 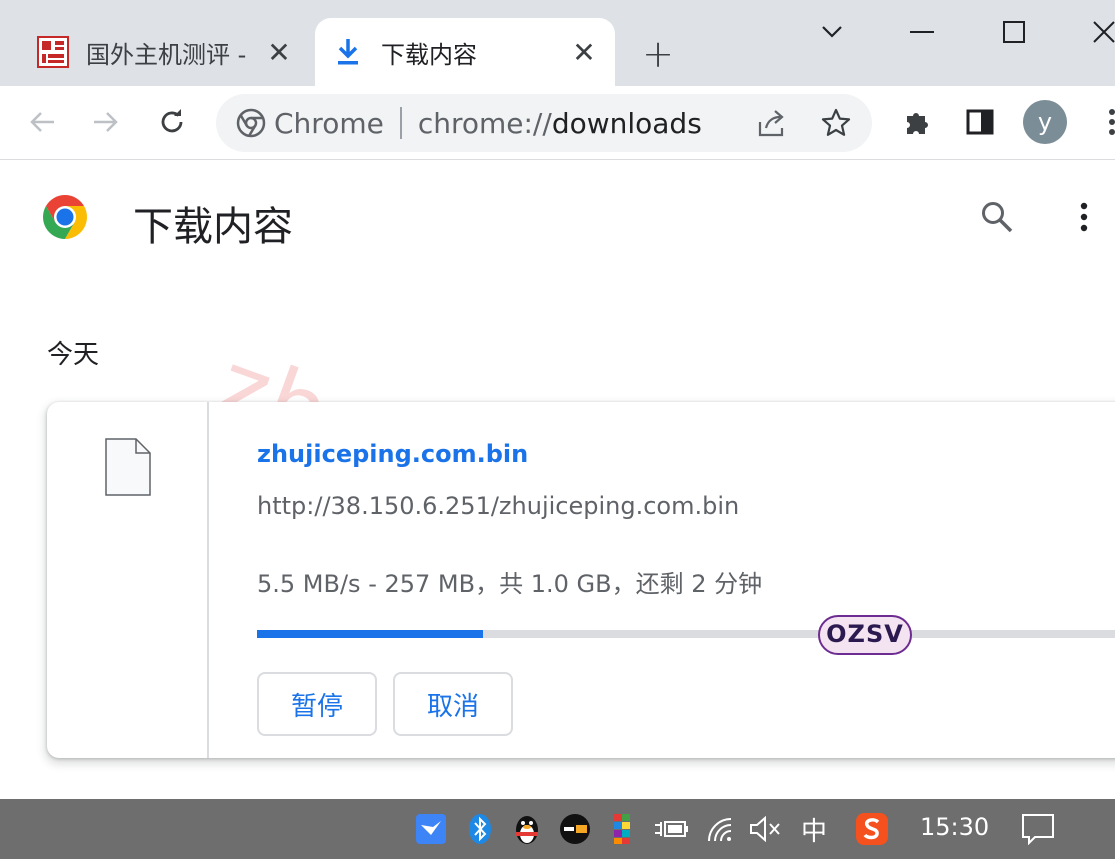 I want to click on taskbar: 中 15:30, so click(x=557, y=829).